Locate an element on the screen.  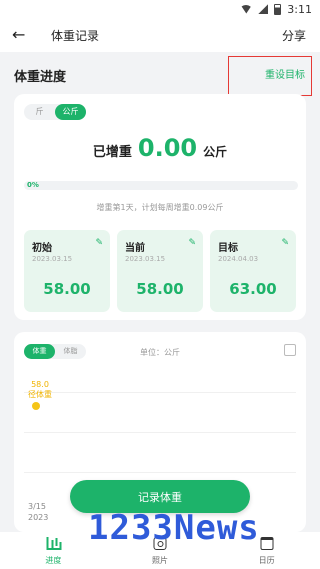
chart-metric-toggle: 体重 体脂 is located at coordinates (55, 351).